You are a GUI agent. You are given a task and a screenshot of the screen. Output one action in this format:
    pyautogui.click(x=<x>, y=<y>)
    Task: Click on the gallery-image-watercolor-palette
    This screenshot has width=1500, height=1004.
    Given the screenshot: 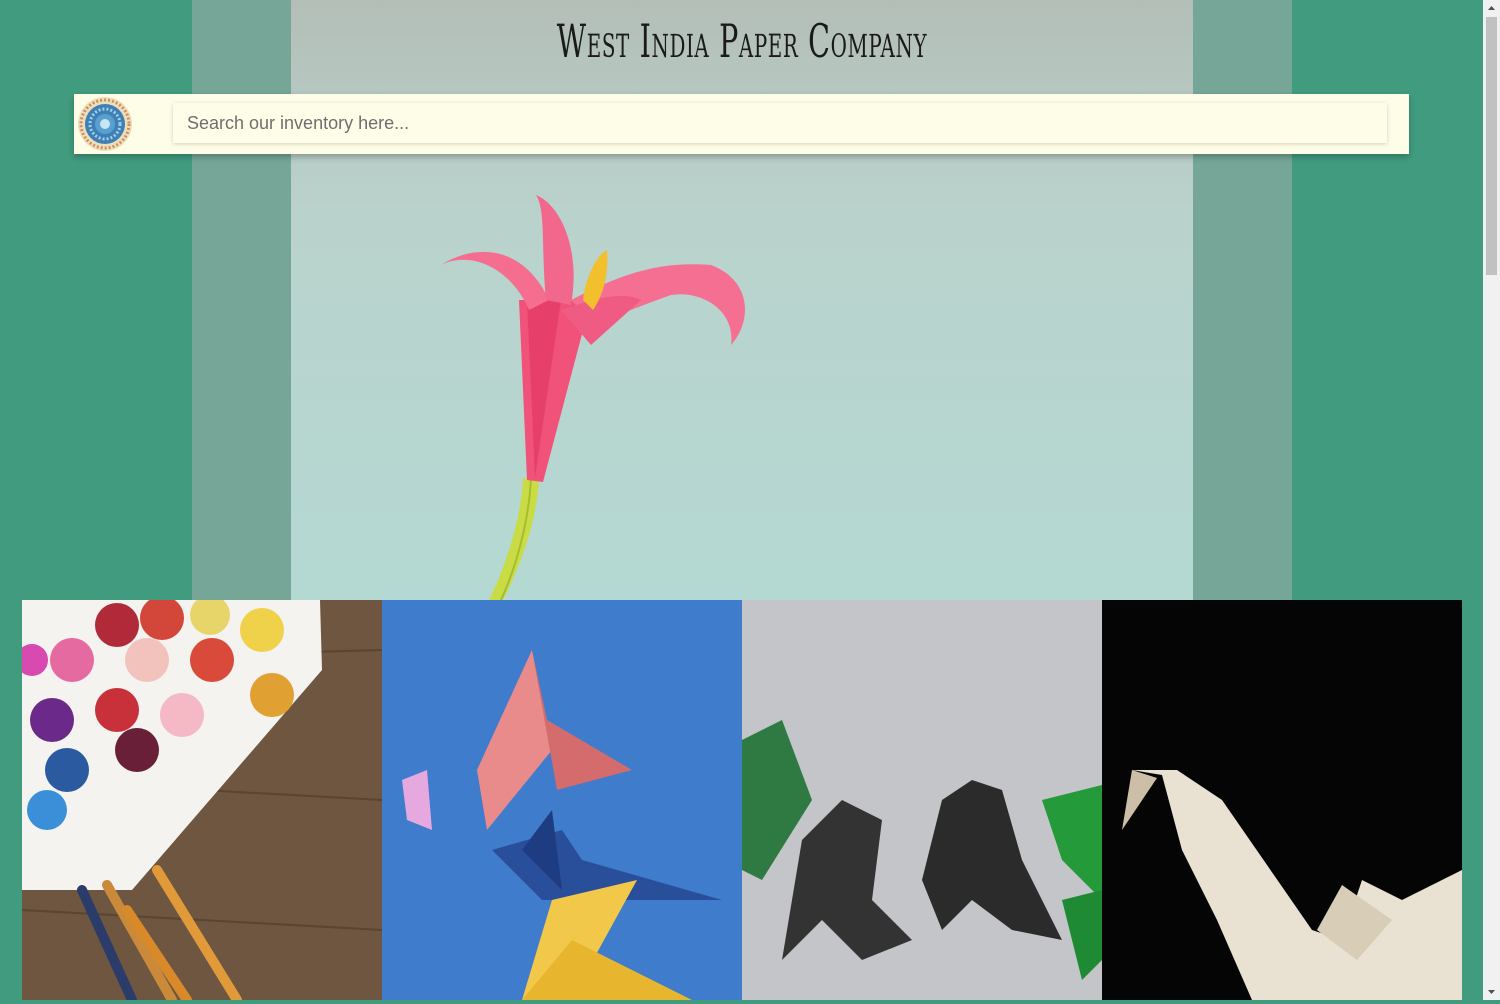 What is the action you would take?
    pyautogui.click(x=202, y=800)
    